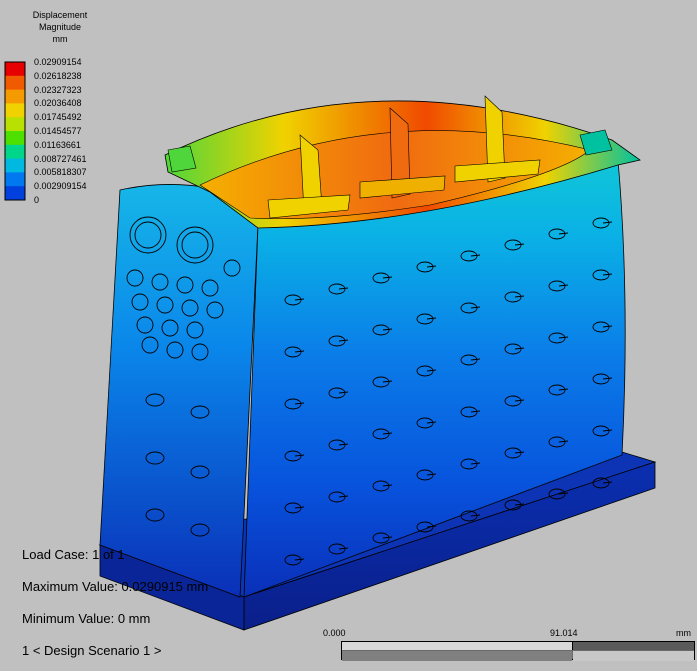 The image size is (697, 671). I want to click on scale-start-label: 0.000, so click(334, 633).